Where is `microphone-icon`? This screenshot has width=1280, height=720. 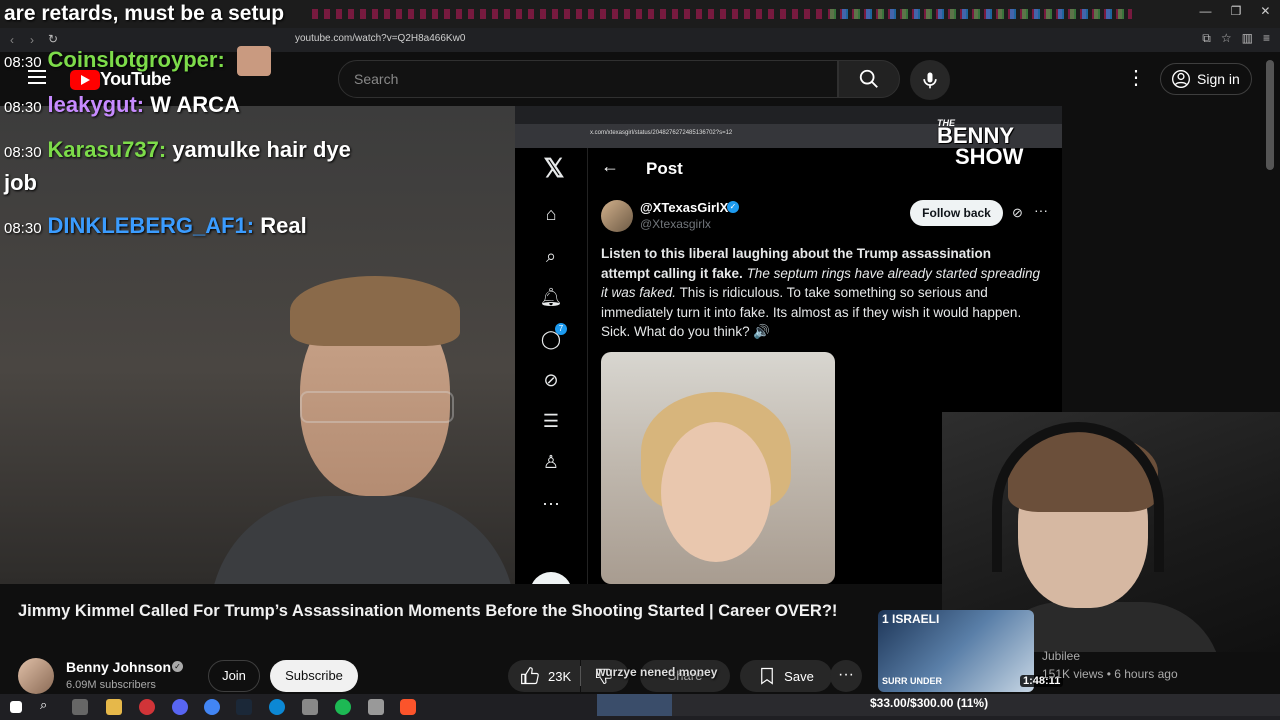
microphone-icon is located at coordinates (930, 80).